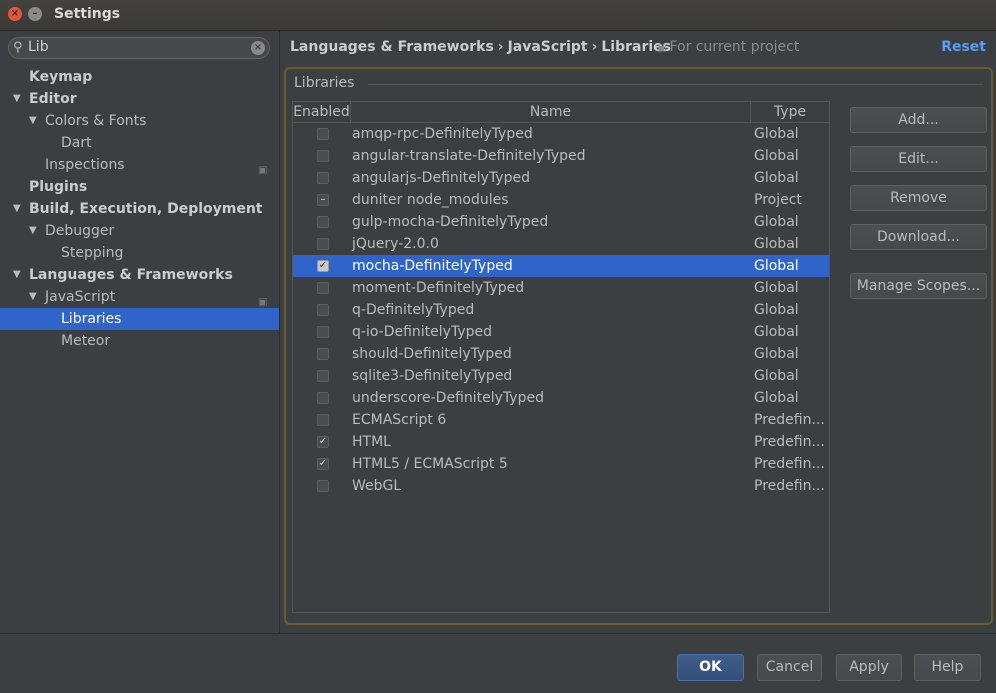 The height and width of the screenshot is (693, 996). I want to click on library-name: HTML5 / ECMAScript 5, so click(430, 464).